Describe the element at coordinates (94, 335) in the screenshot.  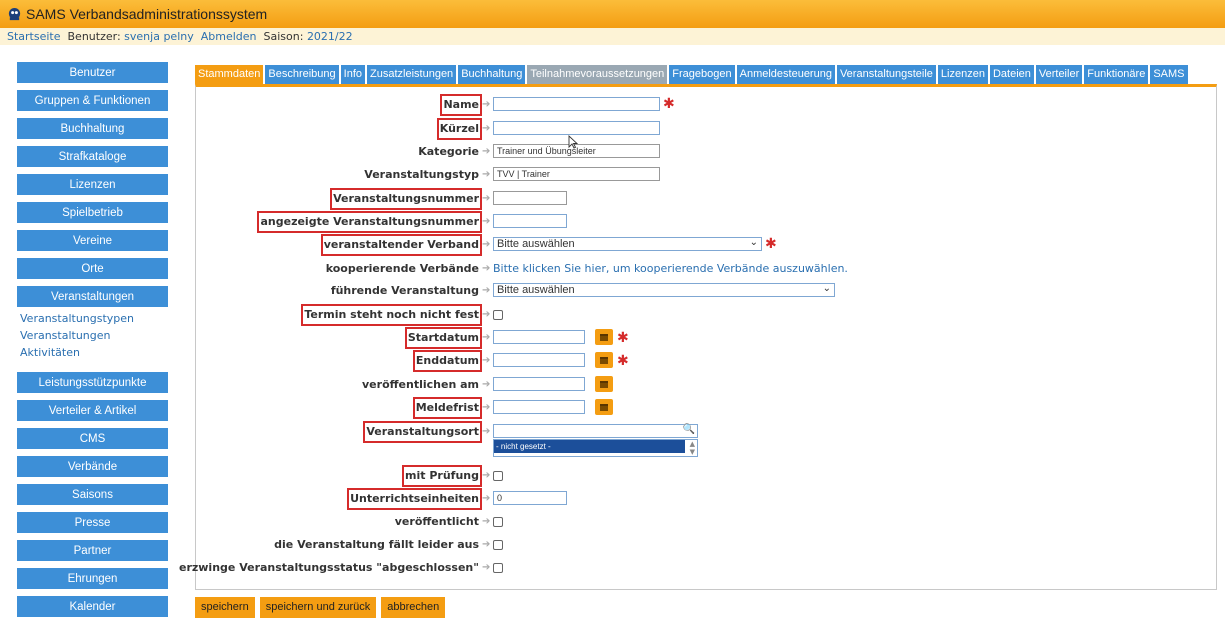
I see `subnav-veranstaltungen: Veranstaltungen` at that location.